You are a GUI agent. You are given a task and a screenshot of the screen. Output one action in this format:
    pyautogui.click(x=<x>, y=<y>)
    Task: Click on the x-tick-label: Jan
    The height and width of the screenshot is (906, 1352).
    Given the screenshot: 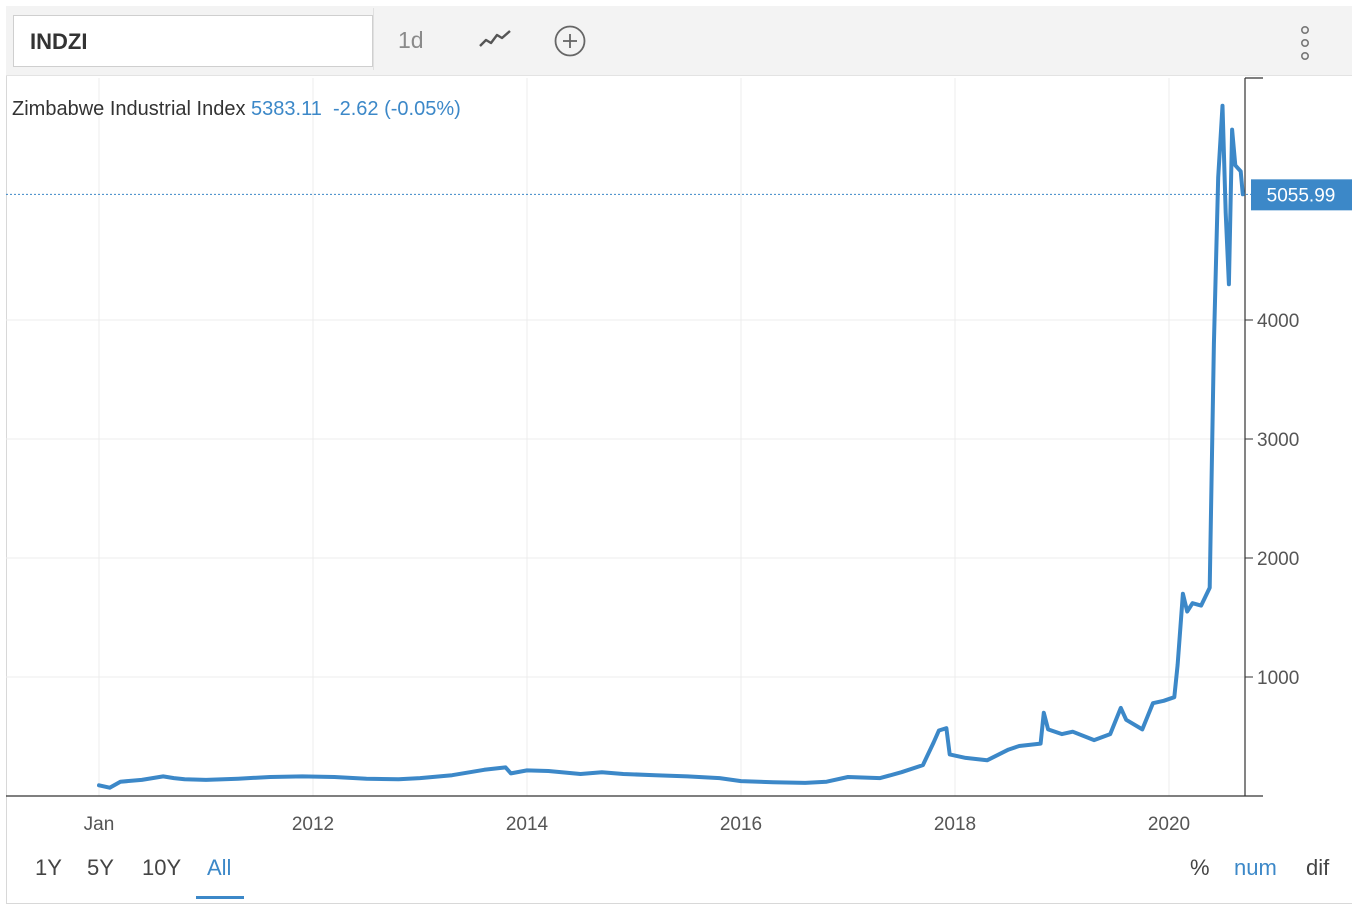 What is the action you would take?
    pyautogui.click(x=99, y=824)
    